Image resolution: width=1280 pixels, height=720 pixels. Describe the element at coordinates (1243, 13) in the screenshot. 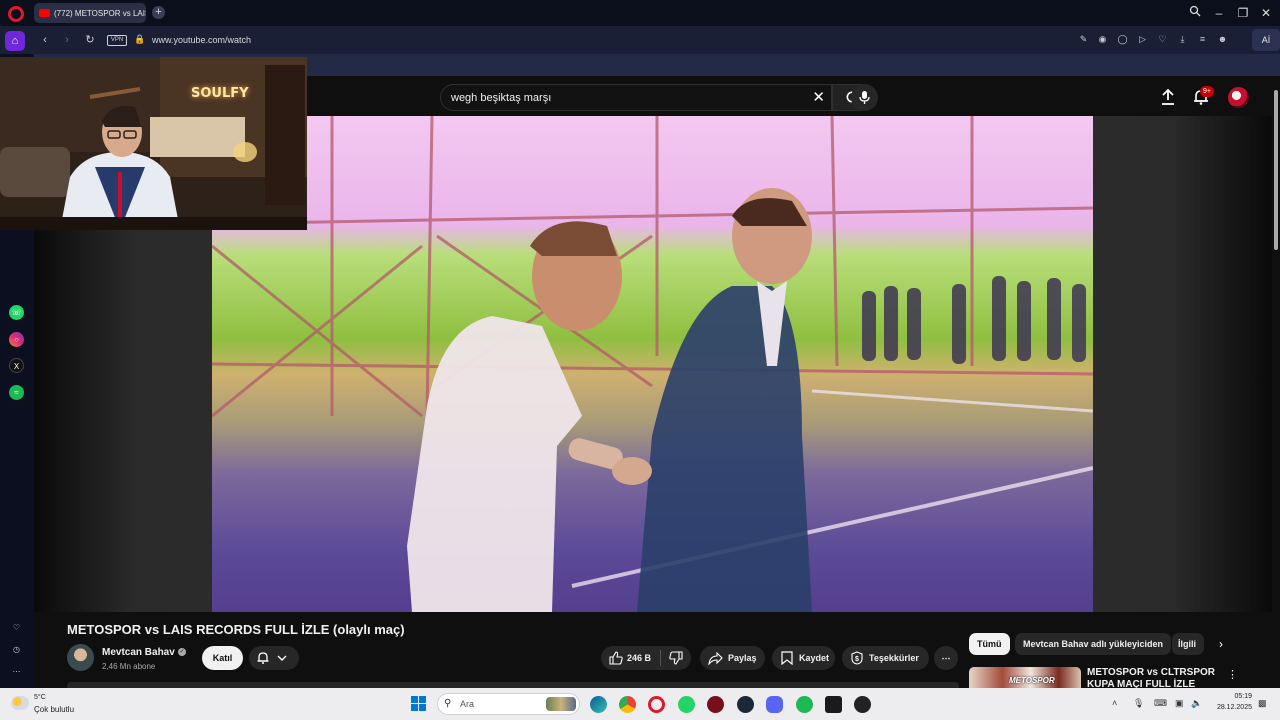

I see `maximize-button: ❐` at that location.